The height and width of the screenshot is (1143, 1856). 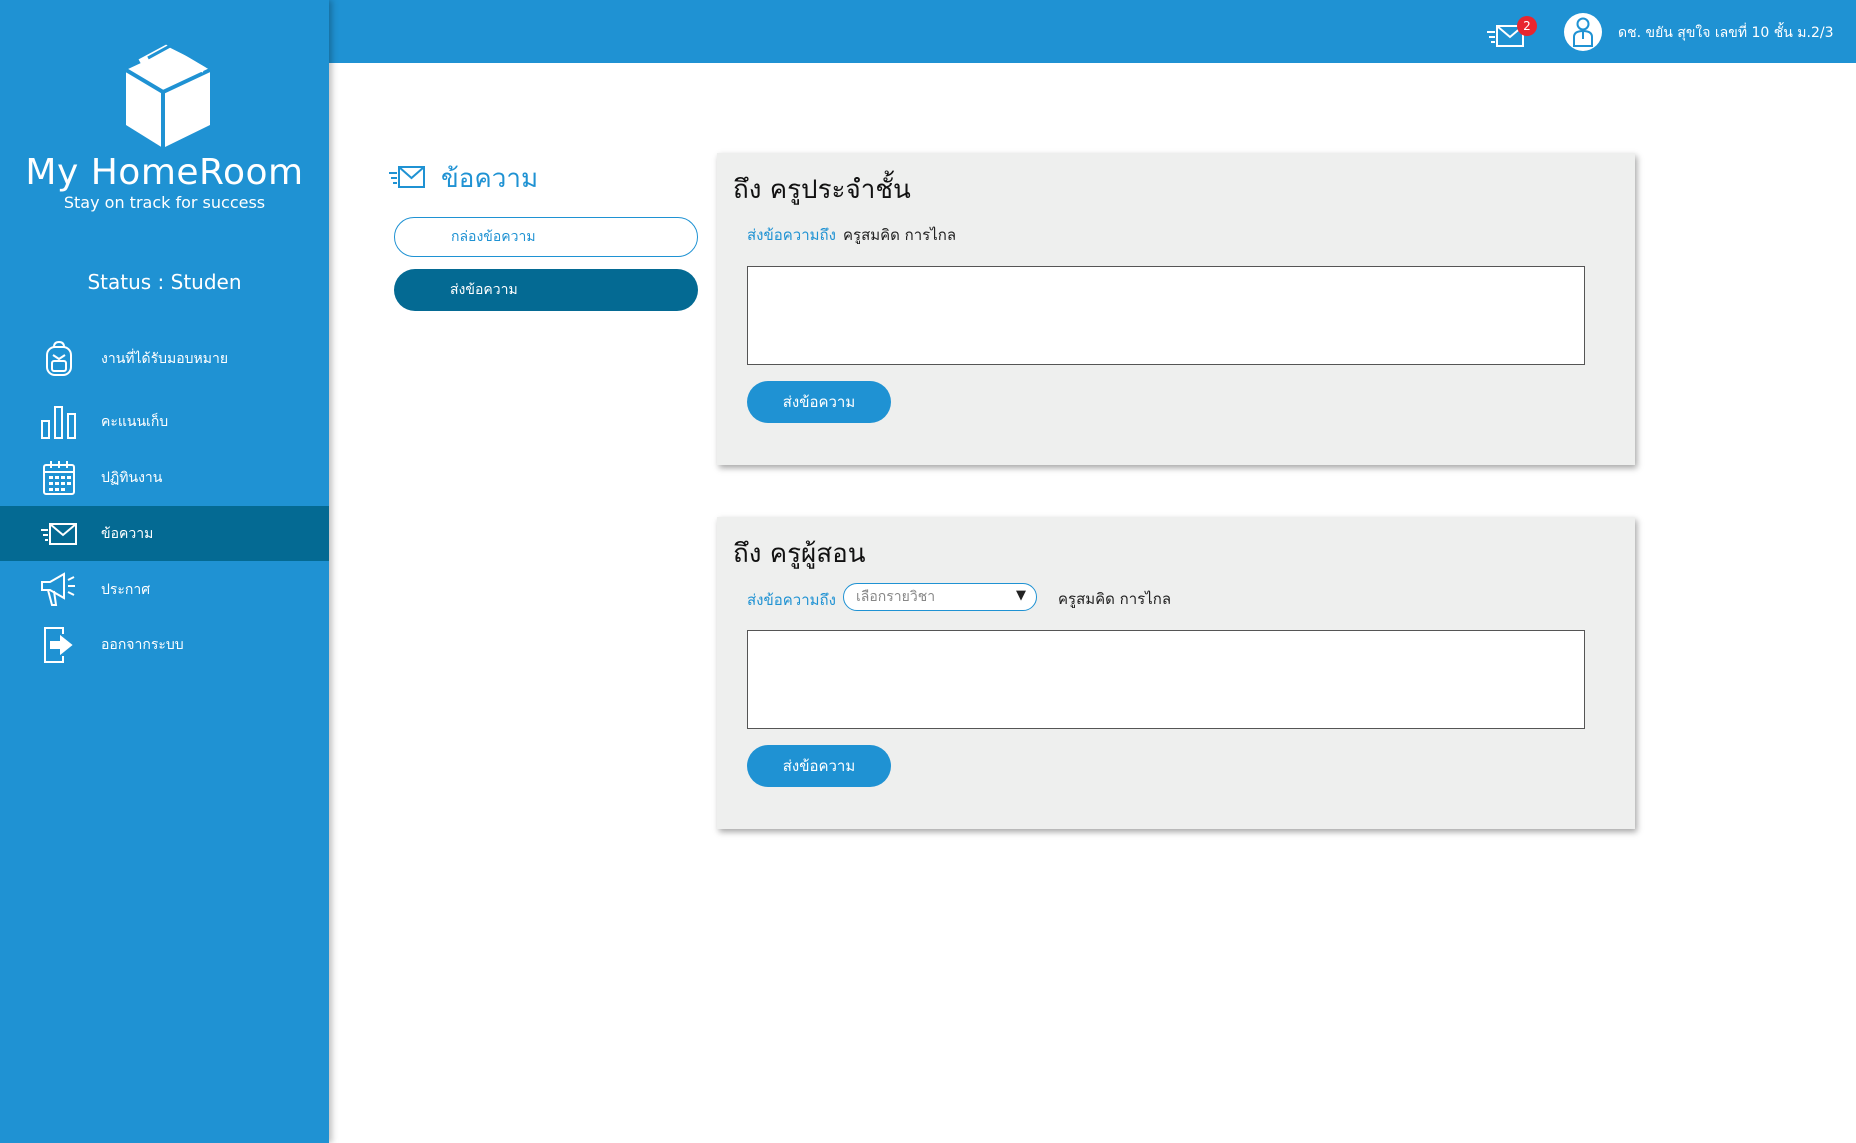 I want to click on sidebar-item-label: ปฏิทินงาน, so click(x=132, y=477).